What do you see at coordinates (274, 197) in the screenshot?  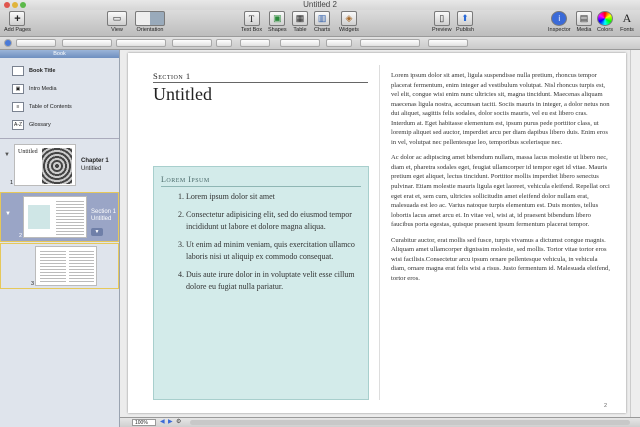 I see `list-item: Lorem ipsum dolor sit amet` at bounding box center [274, 197].